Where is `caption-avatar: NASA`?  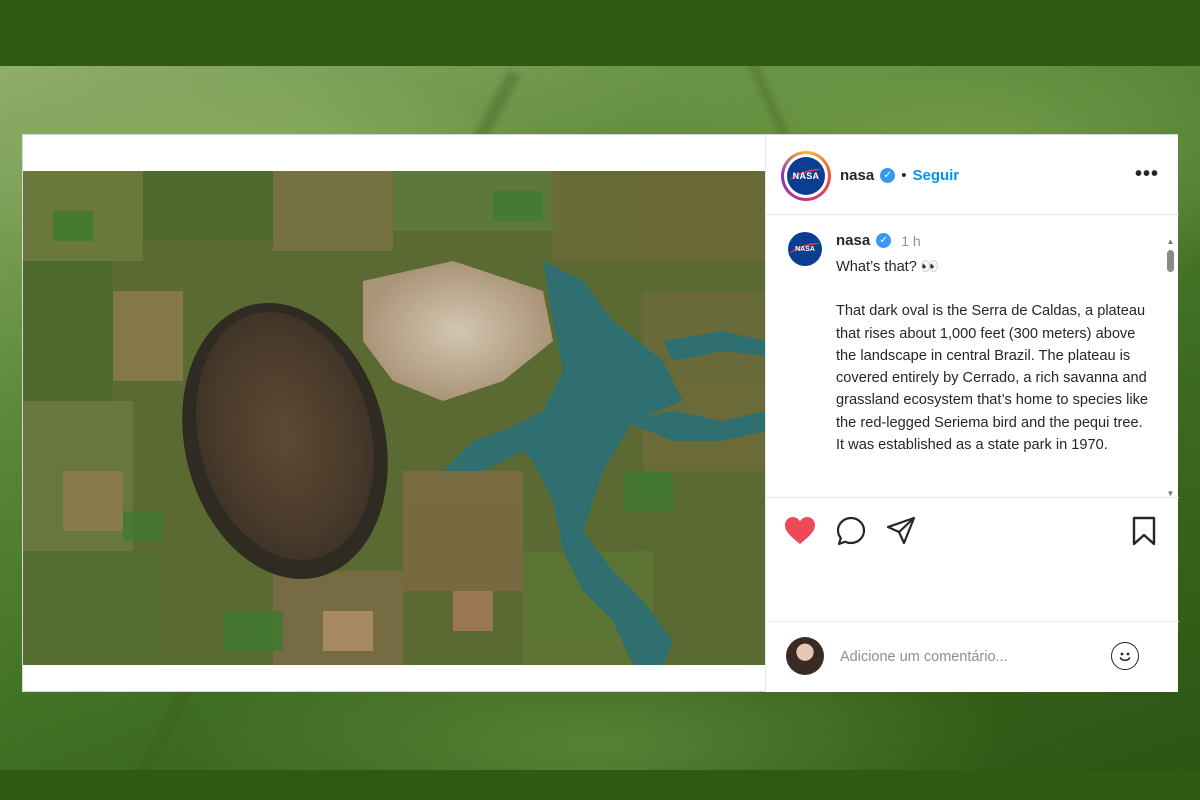
caption-avatar: NASA is located at coordinates (805, 249).